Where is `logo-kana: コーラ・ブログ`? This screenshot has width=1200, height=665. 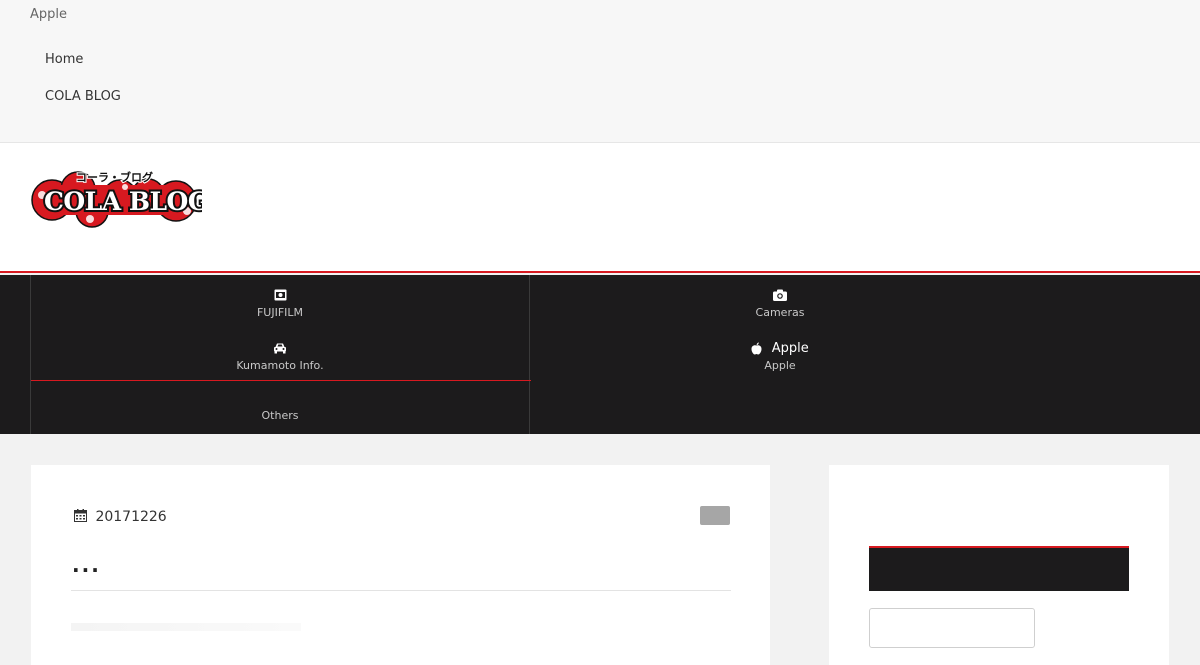
logo-kana: コーラ・ブログ is located at coordinates (114, 177).